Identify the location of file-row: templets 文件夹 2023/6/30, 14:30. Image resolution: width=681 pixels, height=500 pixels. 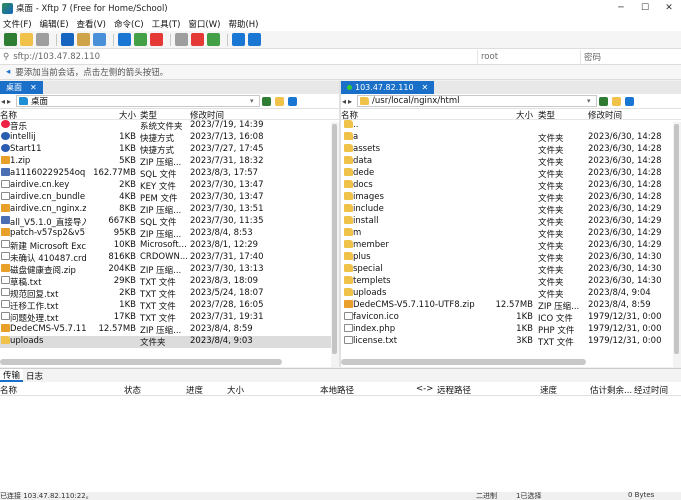
(511, 282).